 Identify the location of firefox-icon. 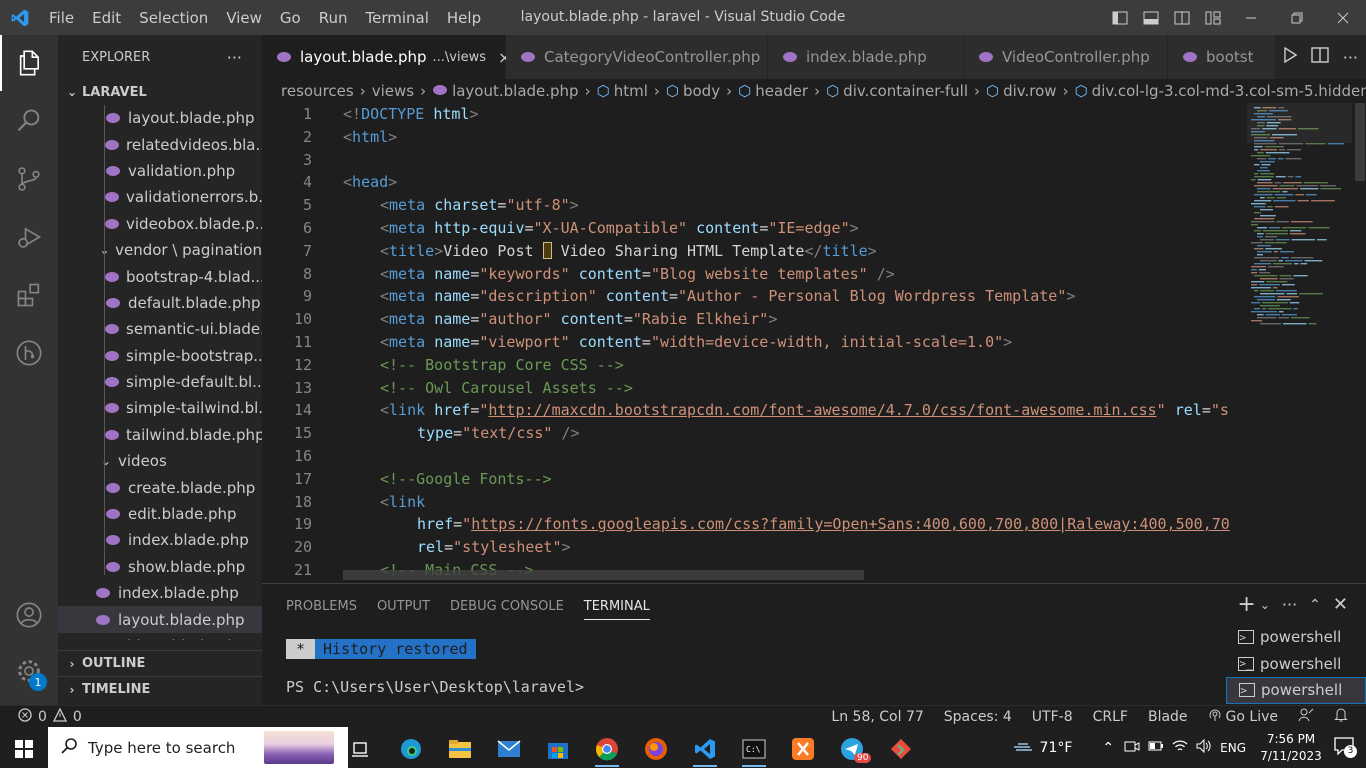
(656, 749).